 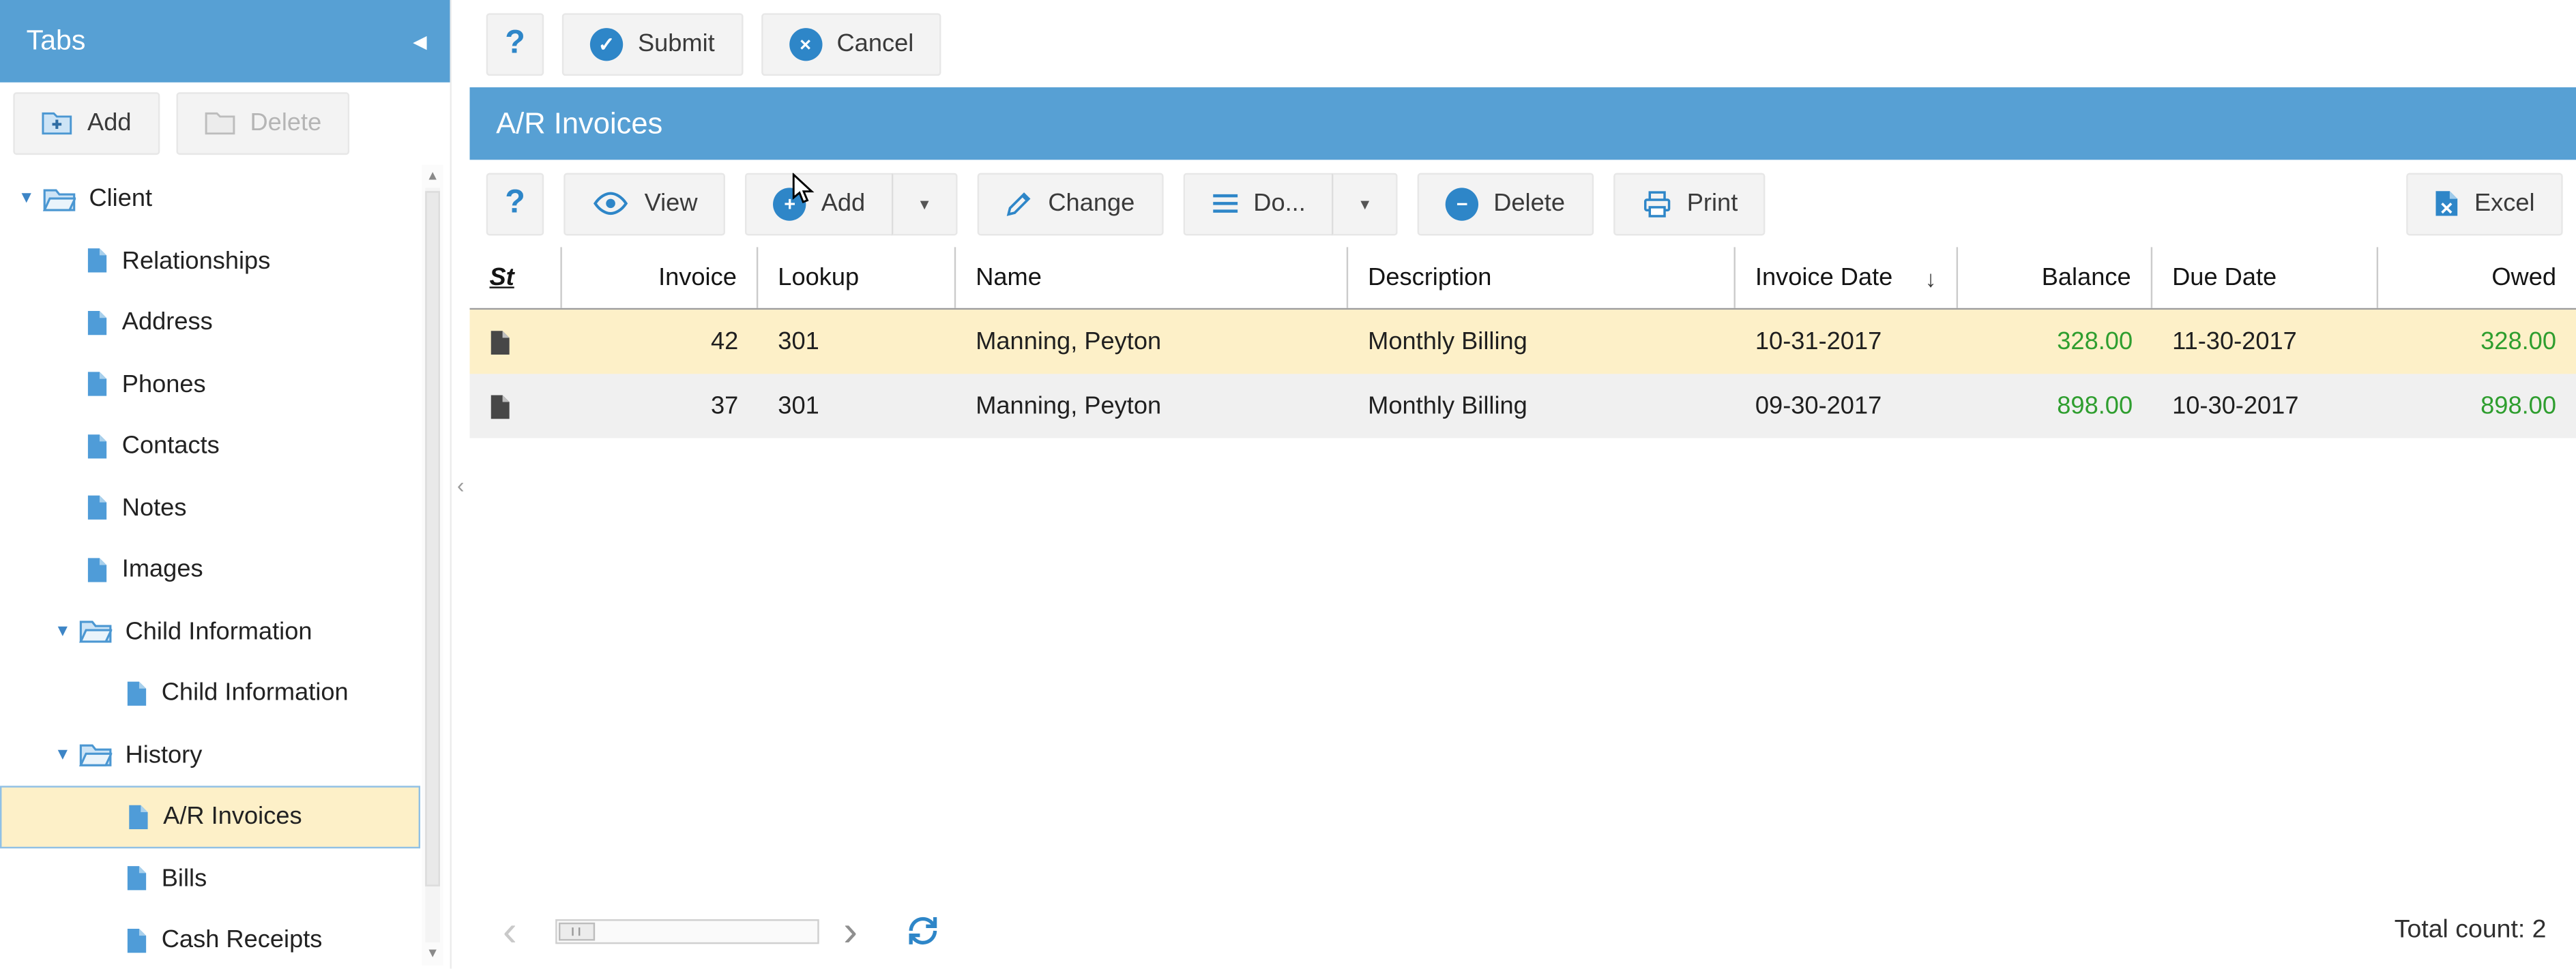 What do you see at coordinates (606, 44) in the screenshot?
I see `check-icon: ✓` at bounding box center [606, 44].